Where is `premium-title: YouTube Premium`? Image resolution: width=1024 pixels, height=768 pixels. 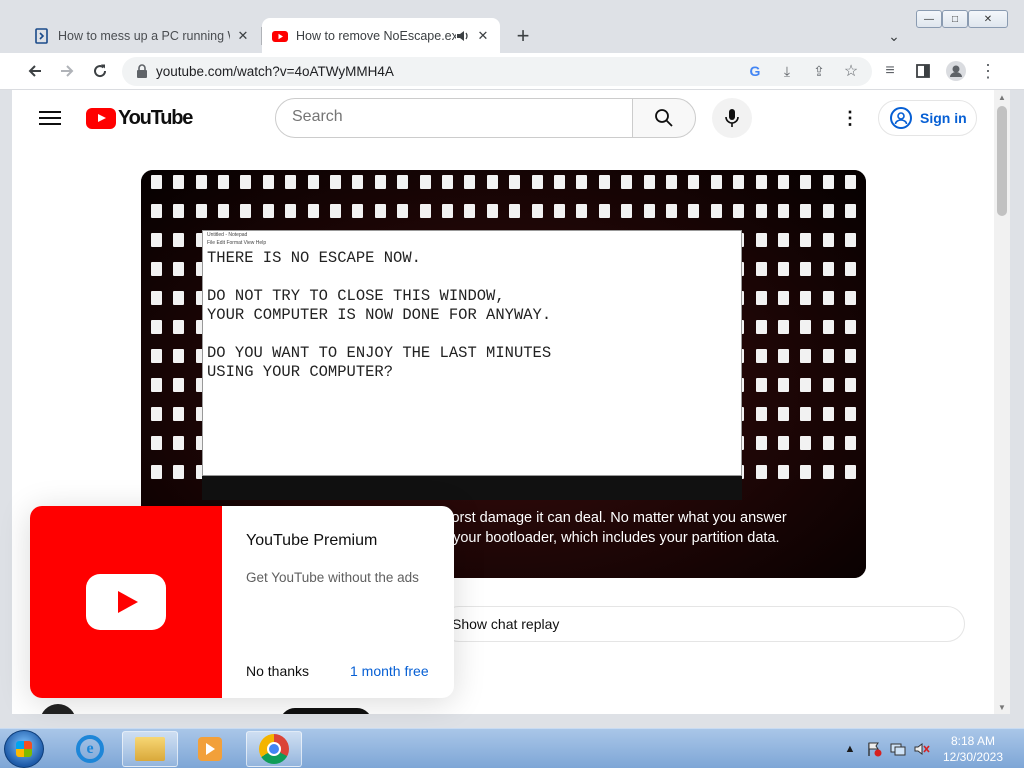 premium-title: YouTube Premium is located at coordinates (312, 540).